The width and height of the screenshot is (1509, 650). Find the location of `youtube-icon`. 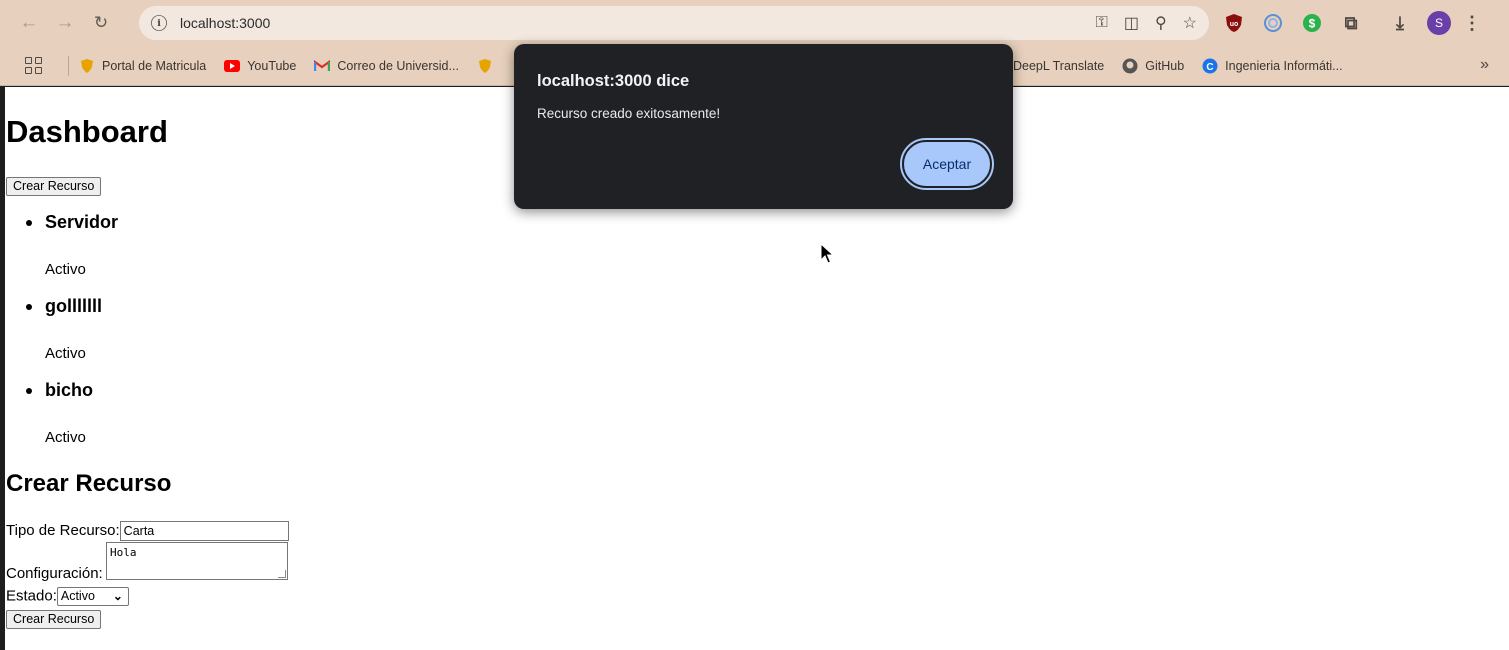

youtube-icon is located at coordinates (232, 66).